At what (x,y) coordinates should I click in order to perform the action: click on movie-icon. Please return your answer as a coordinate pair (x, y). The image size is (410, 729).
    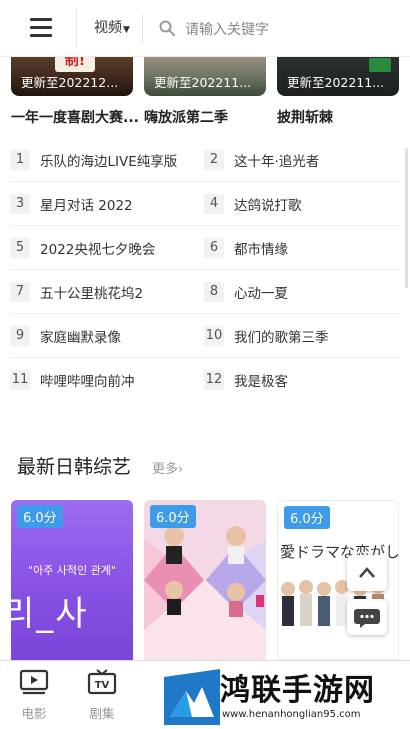
    Looking at the image, I should click on (34, 682).